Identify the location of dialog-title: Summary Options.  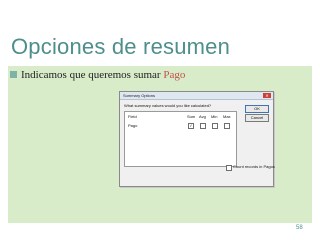
(139, 95).